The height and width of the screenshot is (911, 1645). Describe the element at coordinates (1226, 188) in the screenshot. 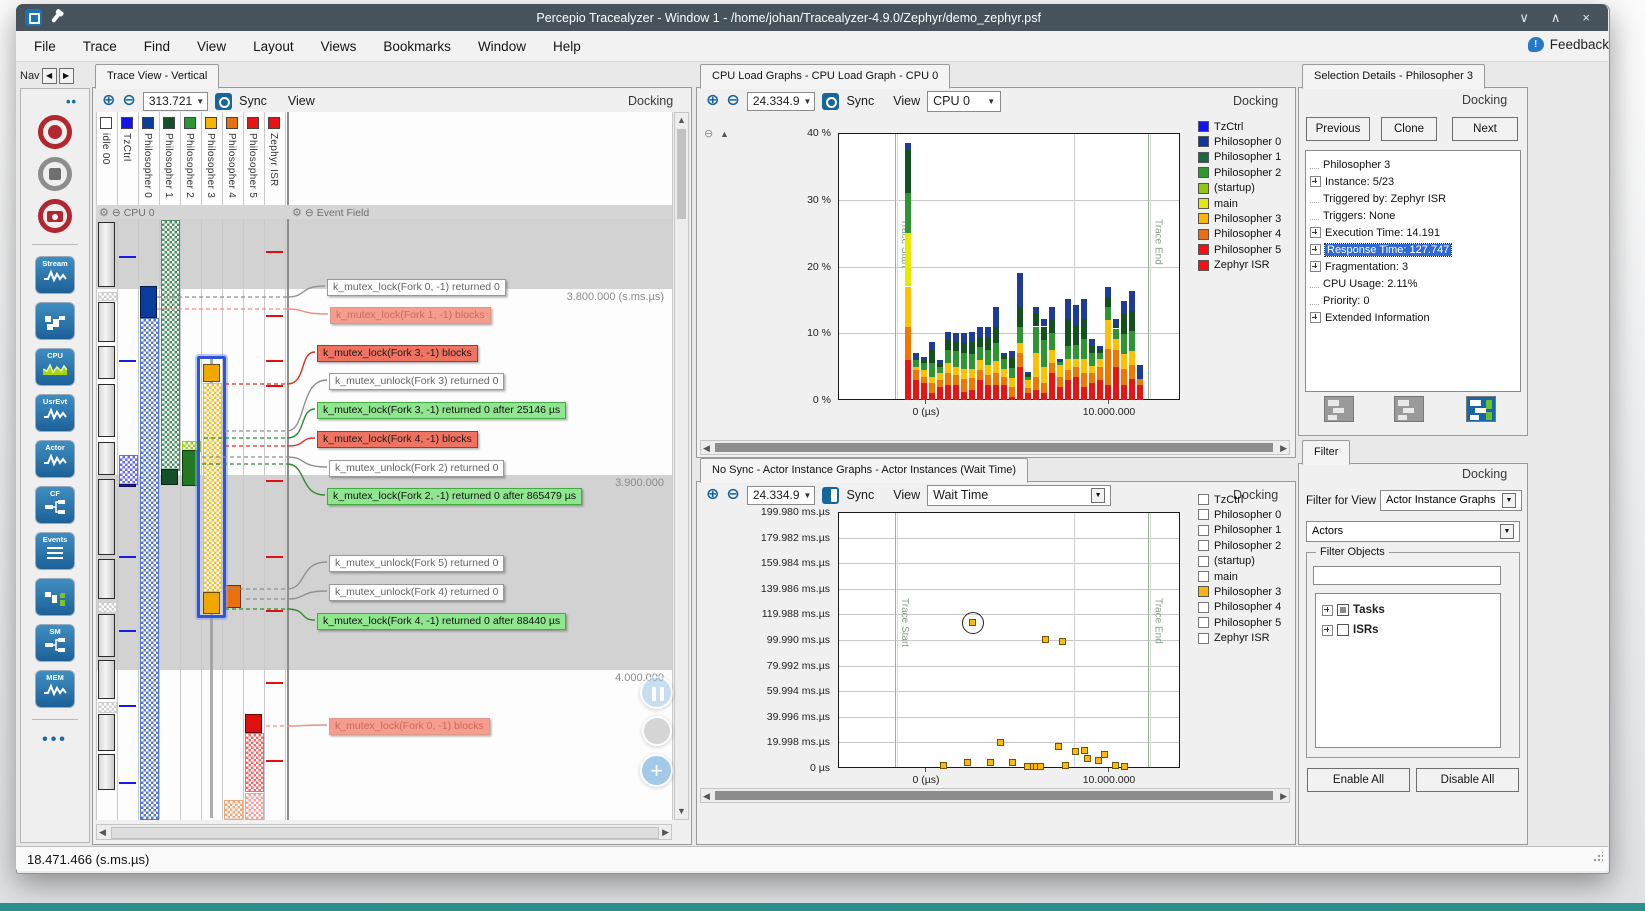

I see `legend-item--startup-: (startup)` at that location.